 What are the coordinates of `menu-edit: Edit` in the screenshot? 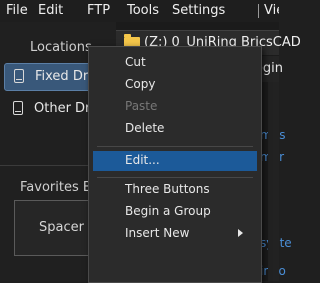 It's located at (50, 10).